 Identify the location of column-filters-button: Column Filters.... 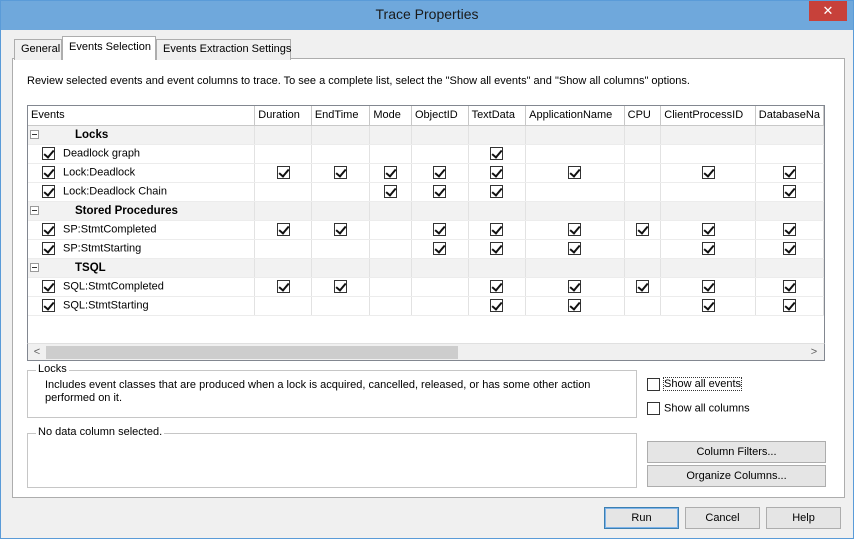
(736, 452).